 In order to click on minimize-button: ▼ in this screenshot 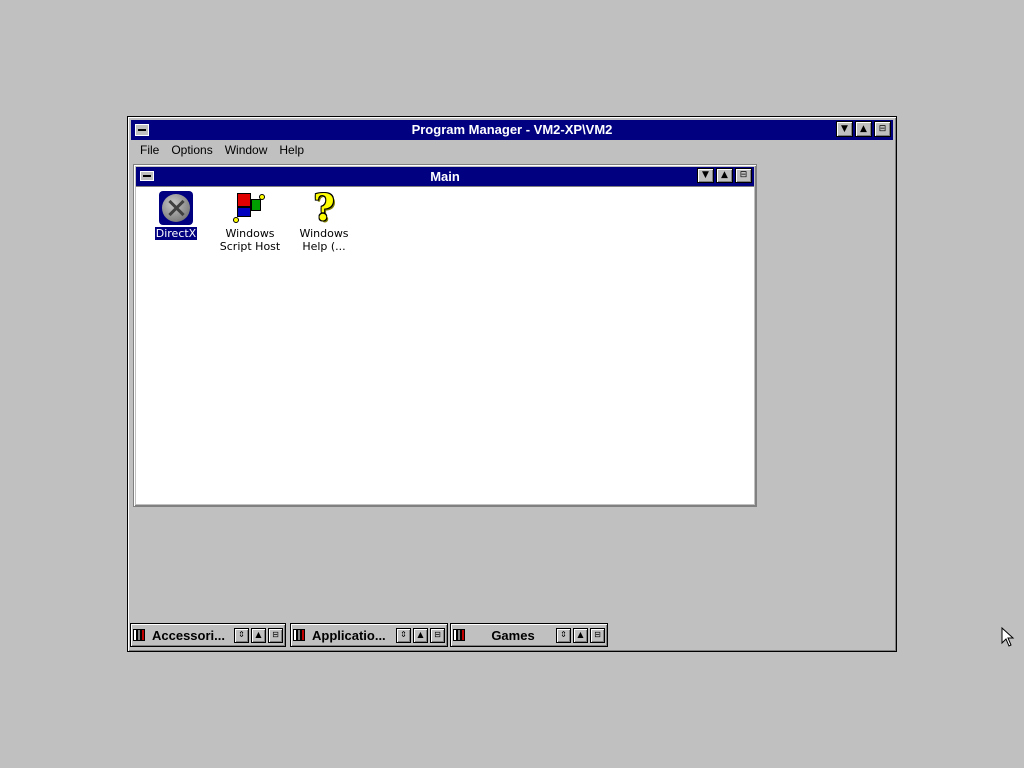, I will do `click(844, 129)`.